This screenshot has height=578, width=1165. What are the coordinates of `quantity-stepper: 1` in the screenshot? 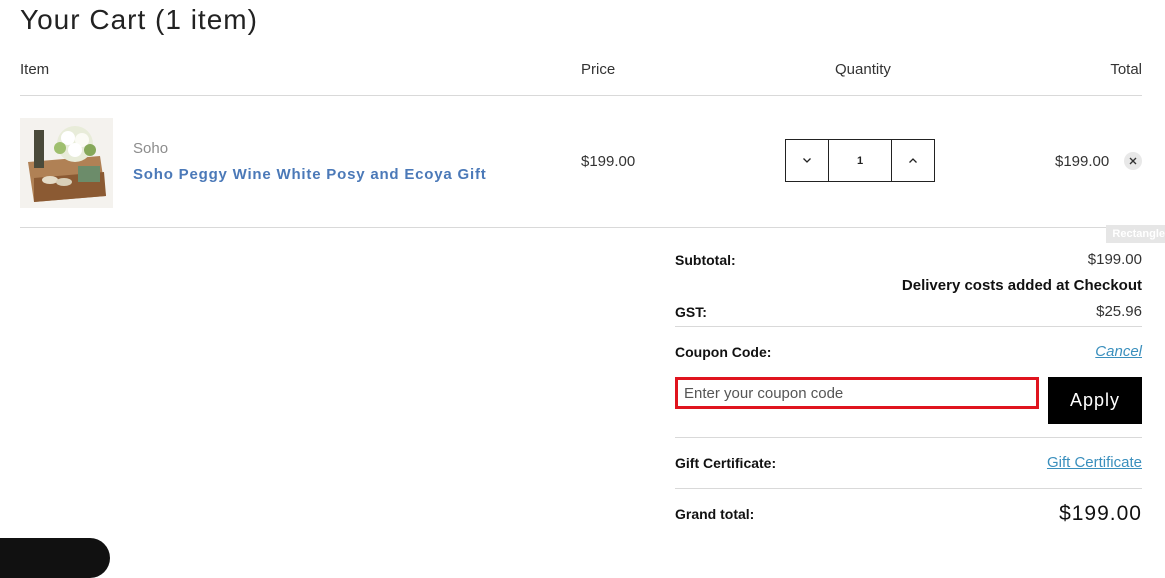 It's located at (860, 160).